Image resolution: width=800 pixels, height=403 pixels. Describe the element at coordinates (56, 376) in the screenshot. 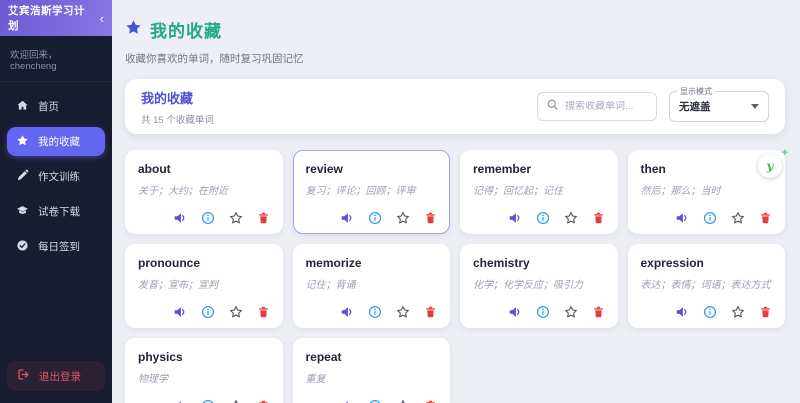

I see `logout-button: 退出登录` at that location.